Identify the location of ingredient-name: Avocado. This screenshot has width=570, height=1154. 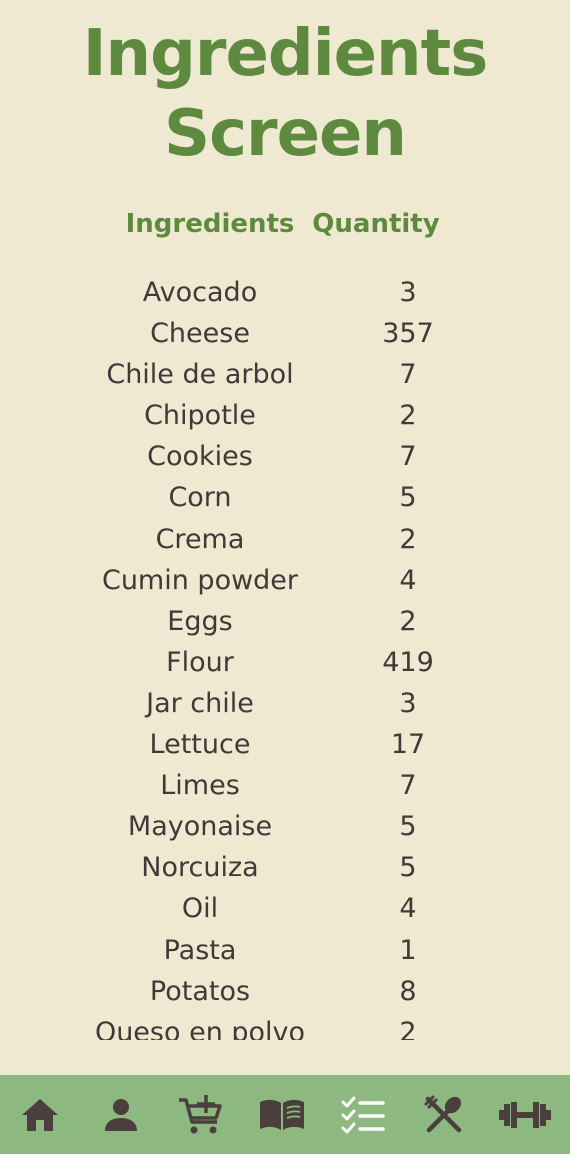
(200, 292).